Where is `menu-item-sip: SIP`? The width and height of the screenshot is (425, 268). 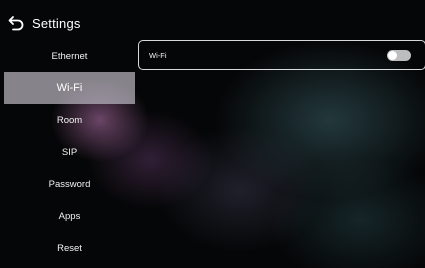 menu-item-sip: SIP is located at coordinates (69, 152).